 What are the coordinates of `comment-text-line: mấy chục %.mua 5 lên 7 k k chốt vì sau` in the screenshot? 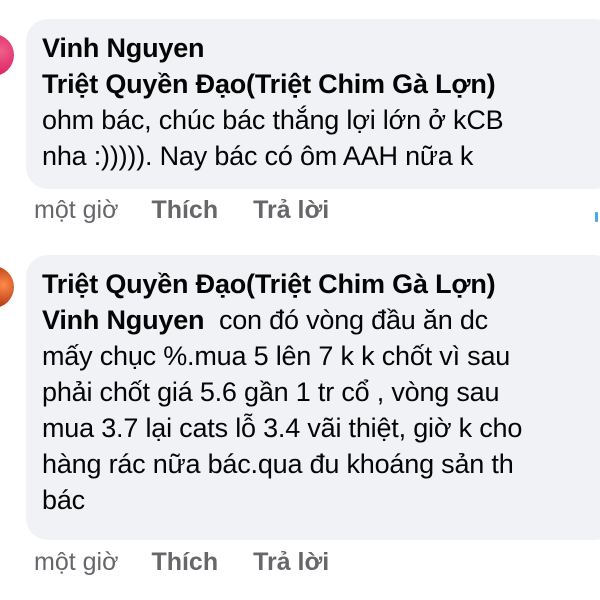 It's located at (276, 356).